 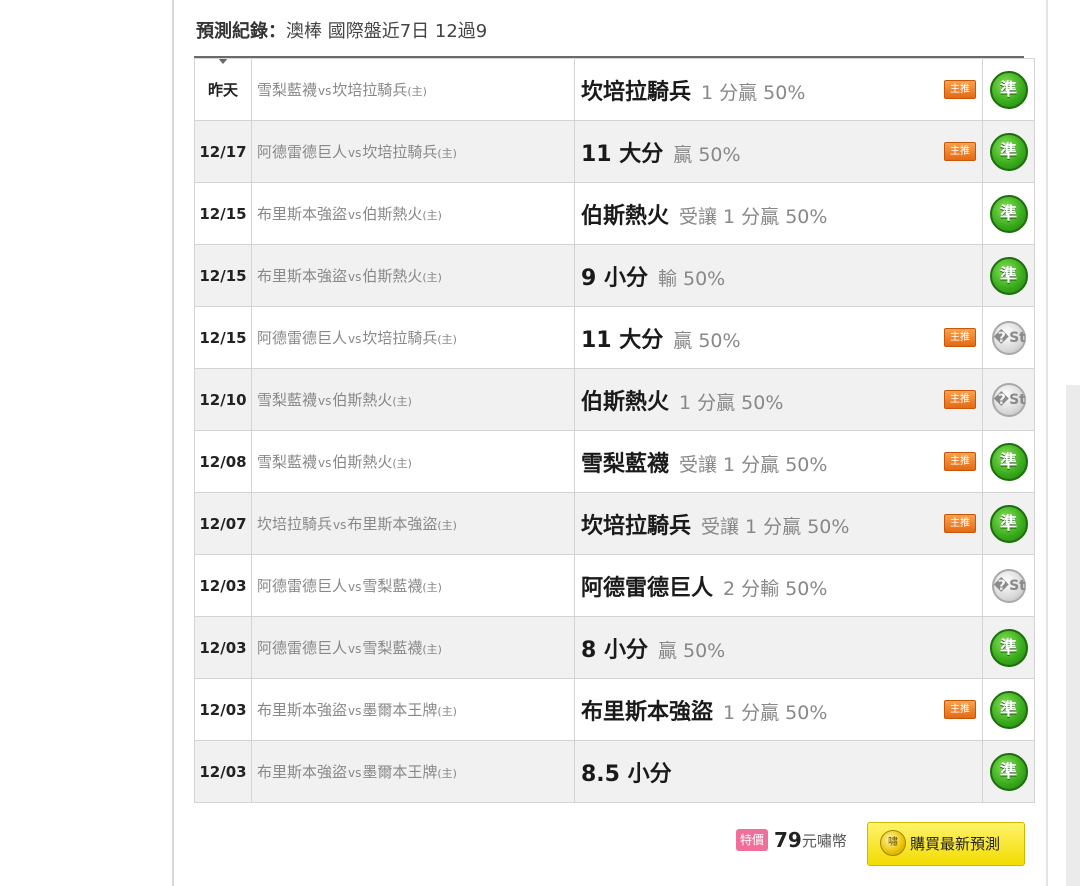 What do you see at coordinates (392, 524) in the screenshot?
I see `home-team: 布里斯本強盜` at bounding box center [392, 524].